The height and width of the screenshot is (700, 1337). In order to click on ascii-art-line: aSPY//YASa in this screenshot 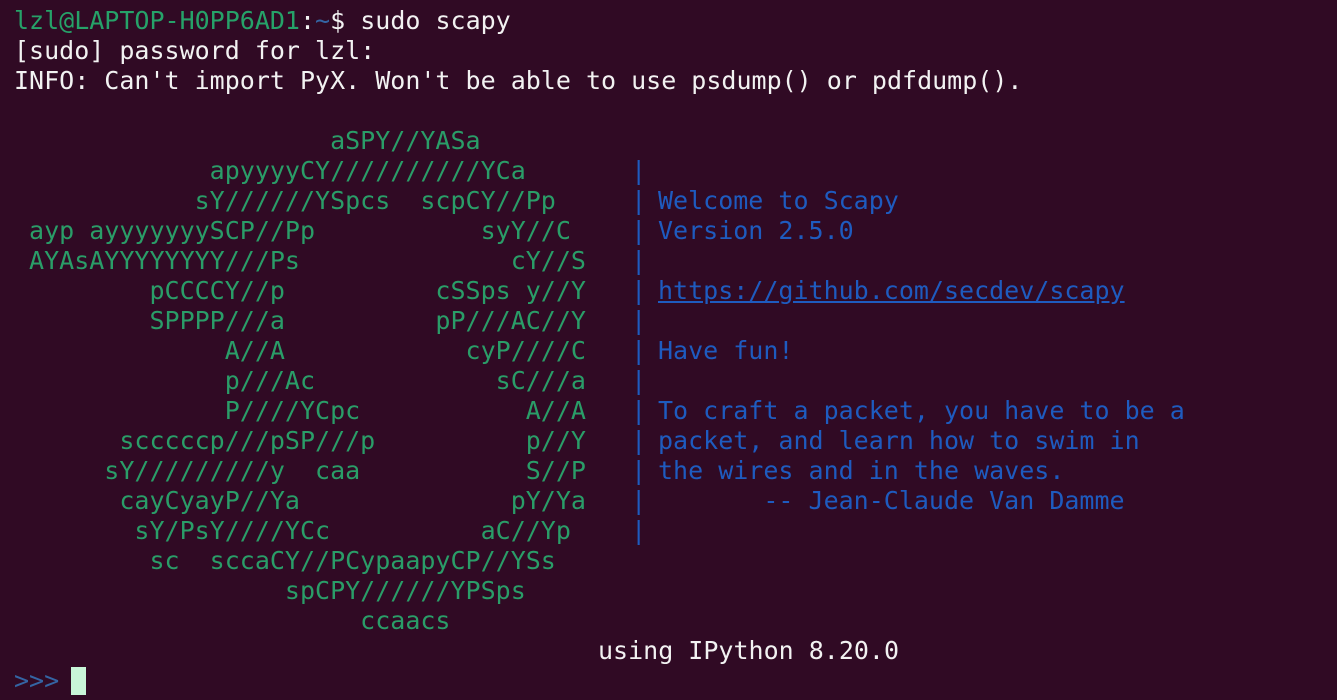, I will do `click(247, 140)`.